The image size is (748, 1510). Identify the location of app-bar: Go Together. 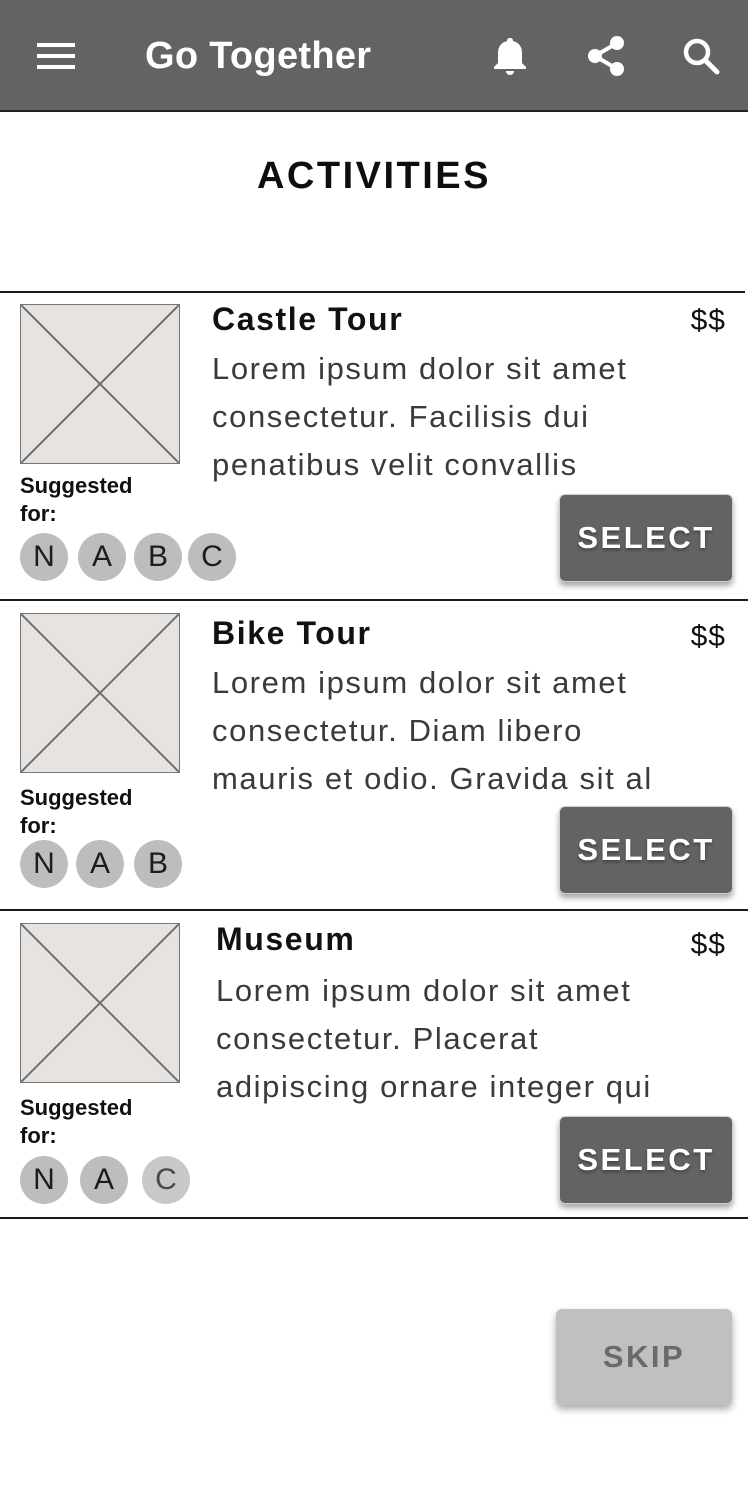
(374, 56).